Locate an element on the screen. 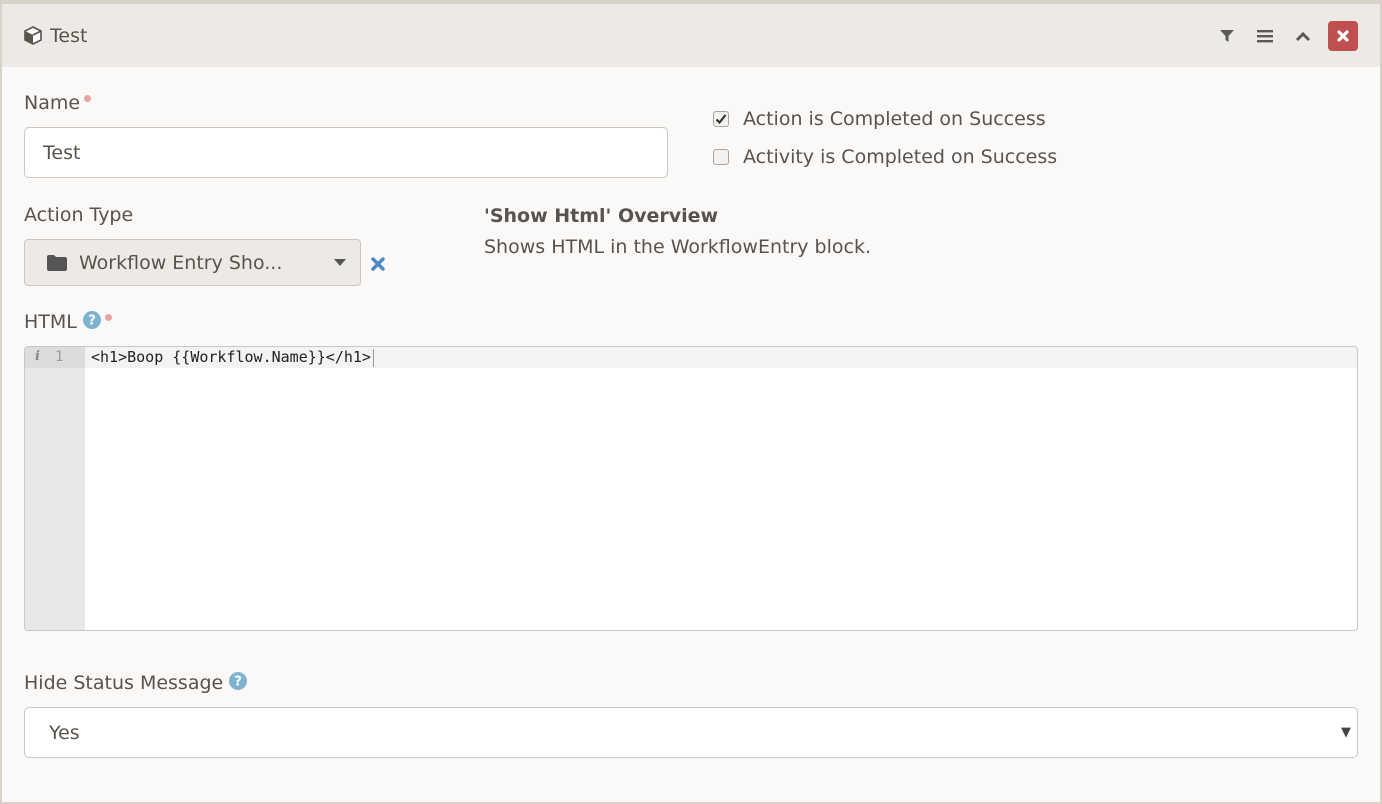  chevron-up-icon is located at coordinates (1303, 36).